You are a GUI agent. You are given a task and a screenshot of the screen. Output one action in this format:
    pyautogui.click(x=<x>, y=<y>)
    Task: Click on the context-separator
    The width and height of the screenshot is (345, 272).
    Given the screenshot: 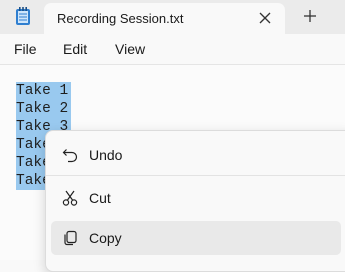 What is the action you would take?
    pyautogui.click(x=195, y=175)
    